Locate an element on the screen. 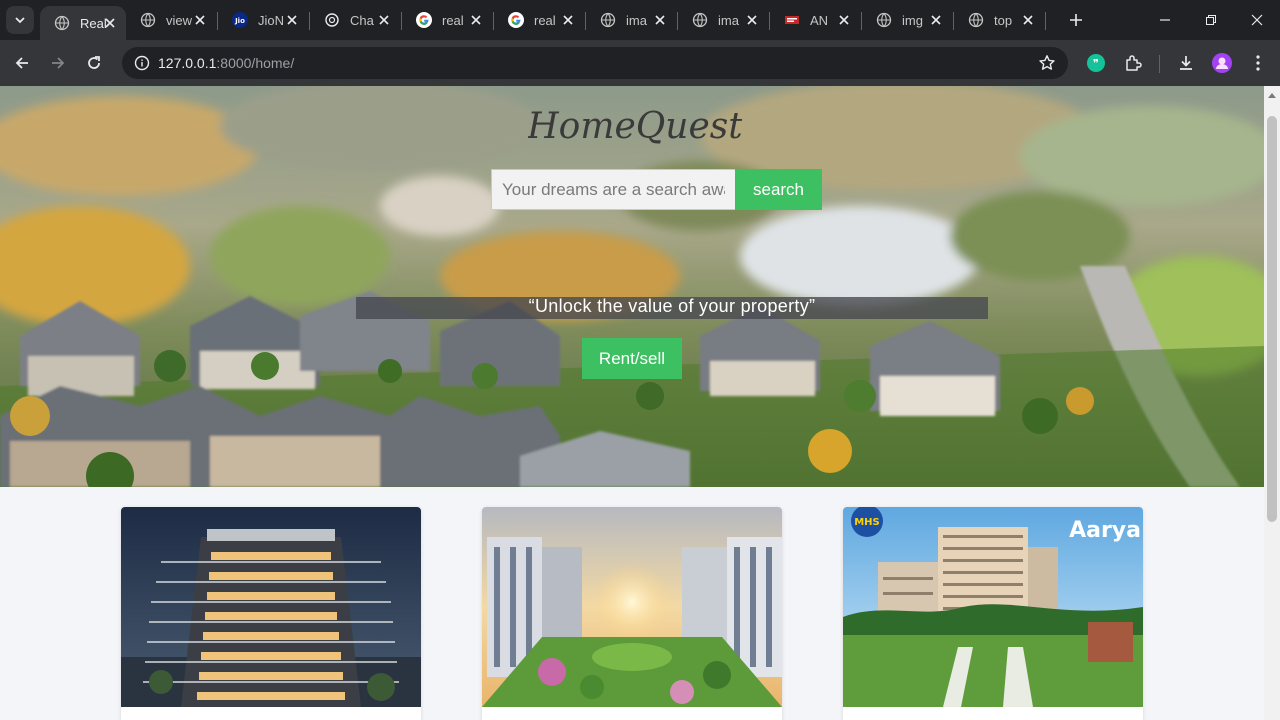 Image resolution: width=1280 pixels, height=720 pixels. jio-icon: Jio is located at coordinates (240, 20).